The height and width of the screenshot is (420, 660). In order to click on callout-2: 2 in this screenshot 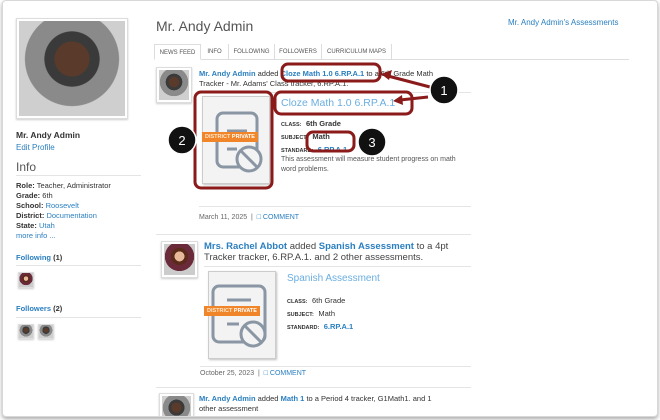, I will do `click(182, 140)`.